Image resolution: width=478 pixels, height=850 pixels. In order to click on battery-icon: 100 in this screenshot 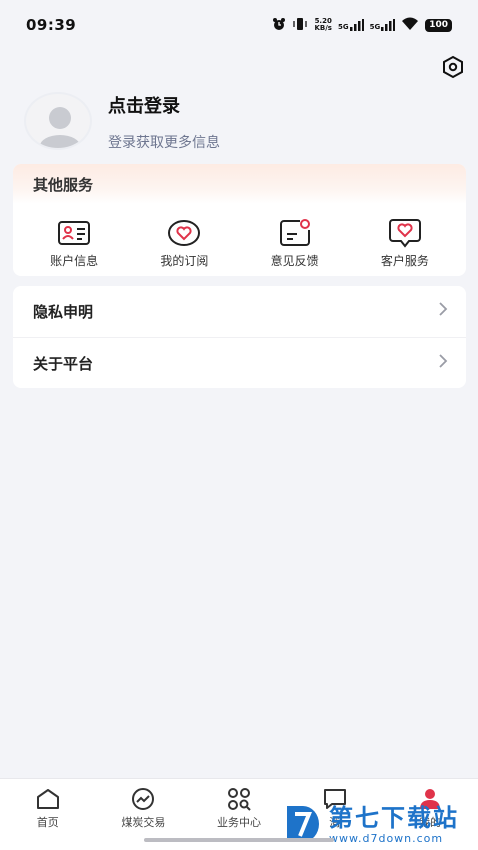, I will do `click(438, 25)`.